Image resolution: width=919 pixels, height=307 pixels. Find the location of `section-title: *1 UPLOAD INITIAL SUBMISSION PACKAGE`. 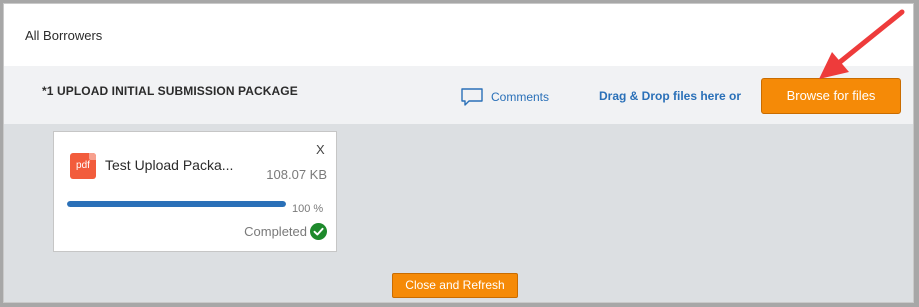

section-title: *1 UPLOAD INITIAL SUBMISSION PACKAGE is located at coordinates (170, 91).